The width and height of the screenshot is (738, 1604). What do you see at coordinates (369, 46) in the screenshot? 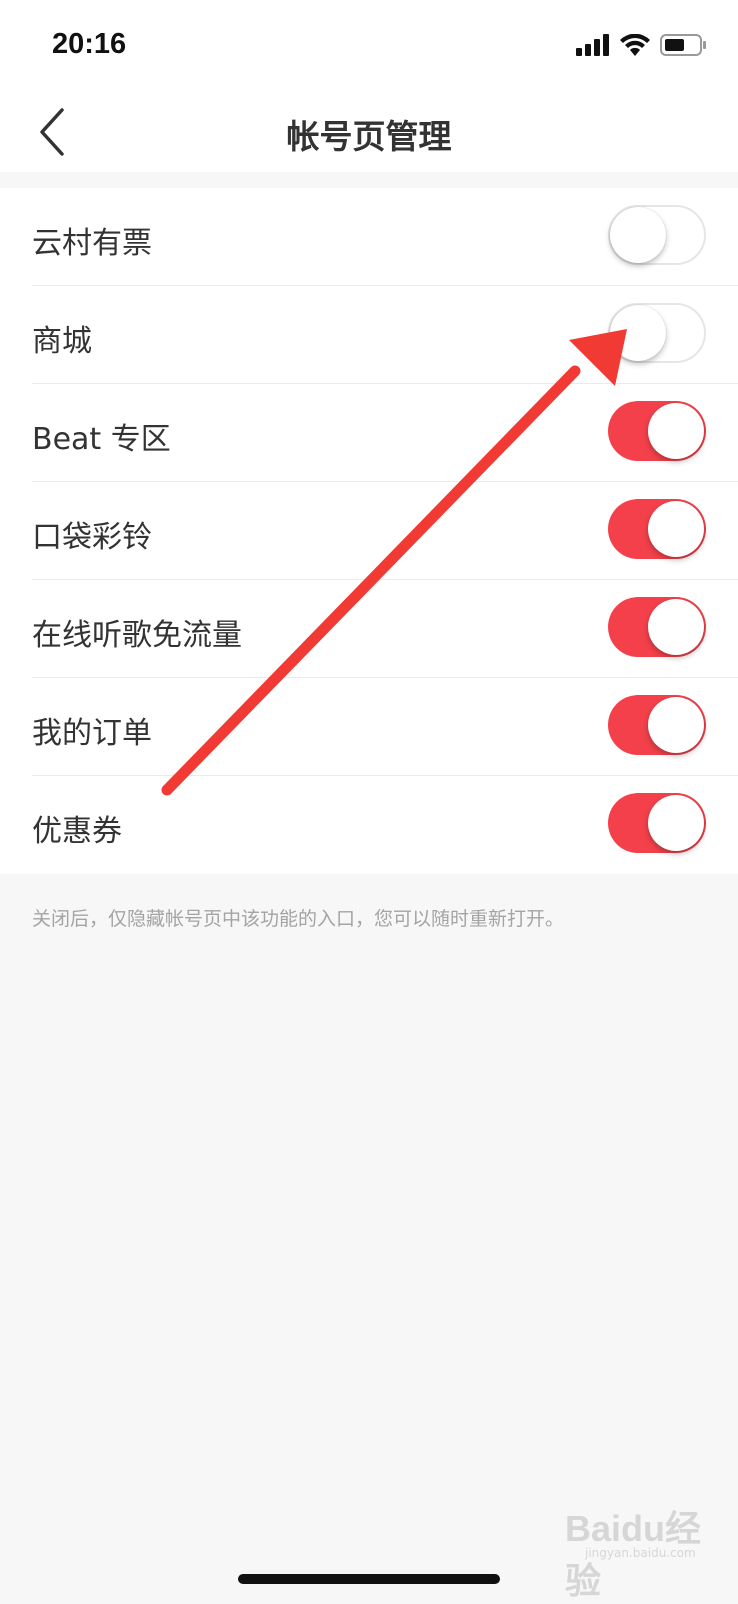
I see `status-bar: 20:16` at bounding box center [369, 46].